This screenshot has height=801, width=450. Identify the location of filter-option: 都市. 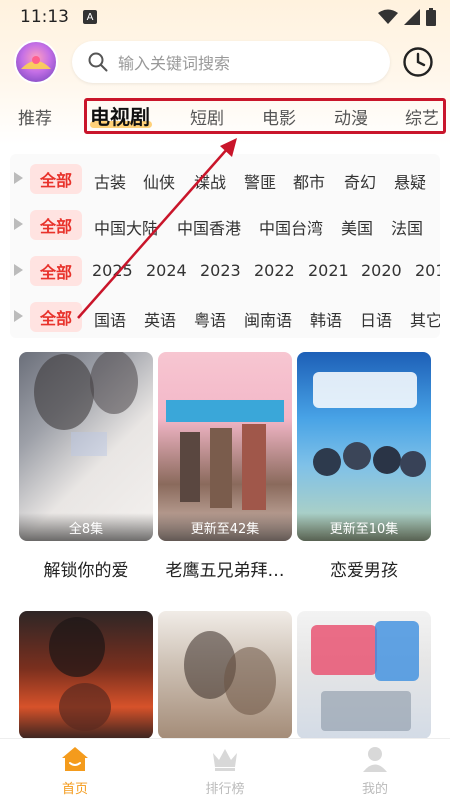
(309, 181).